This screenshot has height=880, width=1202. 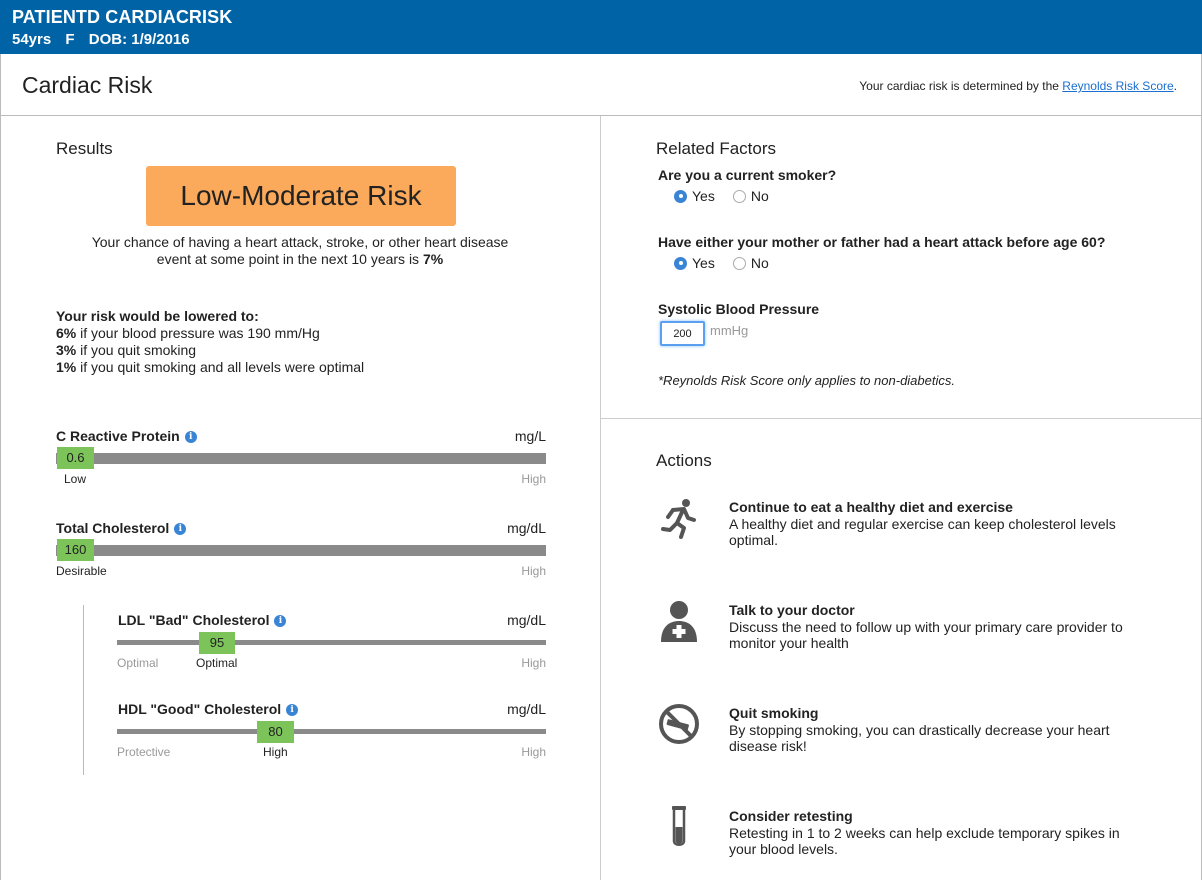 What do you see at coordinates (678, 519) in the screenshot?
I see `running-person-icon` at bounding box center [678, 519].